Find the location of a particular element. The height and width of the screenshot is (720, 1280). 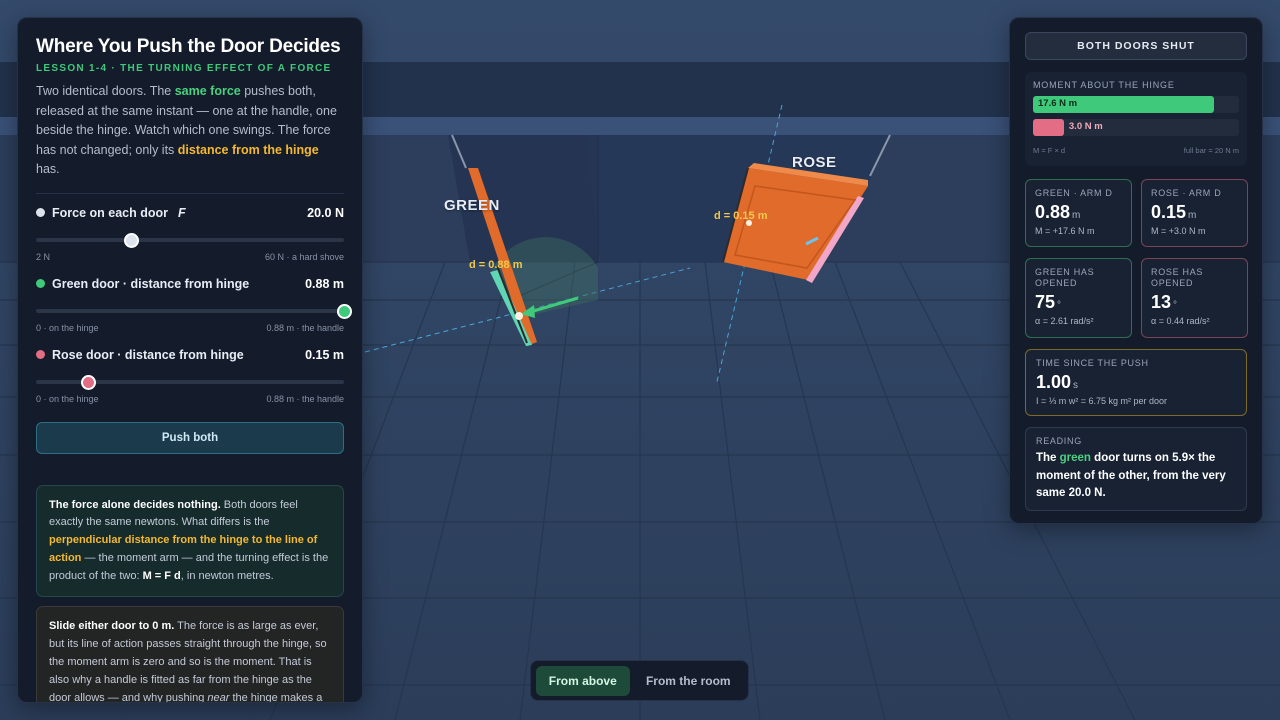

inertia-note: I = ⅓ m w² = 6.75 kg m² per door is located at coordinates (1102, 401).